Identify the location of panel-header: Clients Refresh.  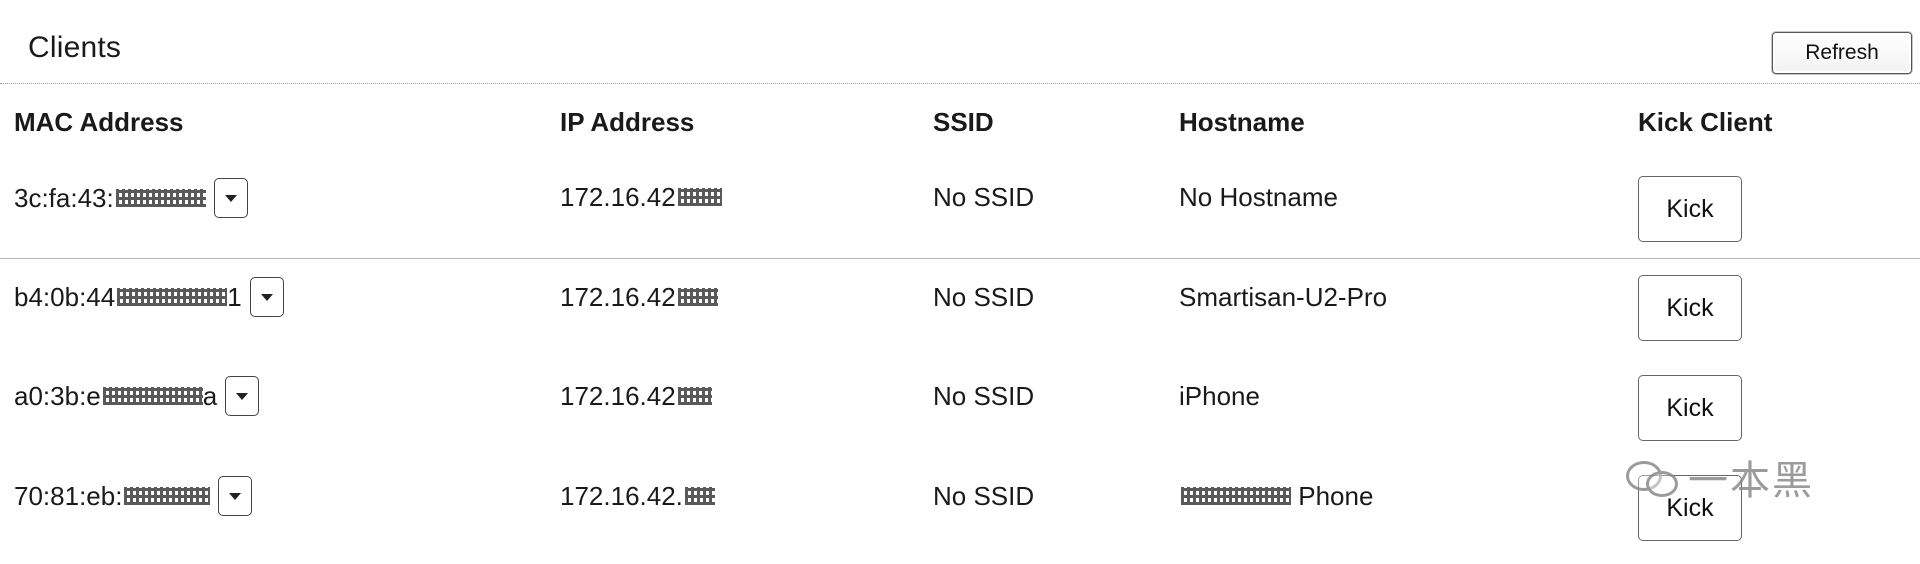
(960, 42).